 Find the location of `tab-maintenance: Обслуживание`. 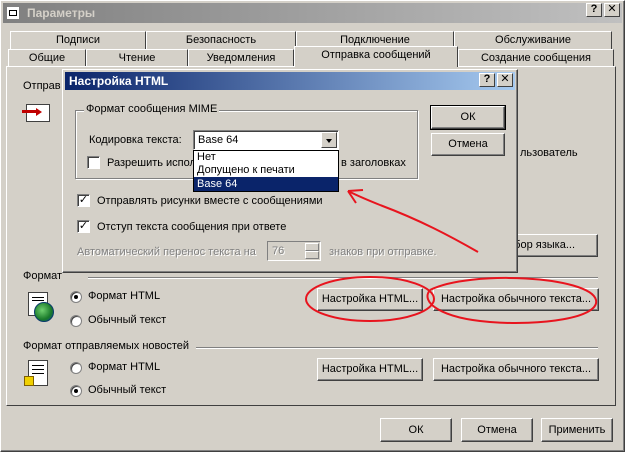

tab-maintenance: Обслуживание is located at coordinates (533, 40).